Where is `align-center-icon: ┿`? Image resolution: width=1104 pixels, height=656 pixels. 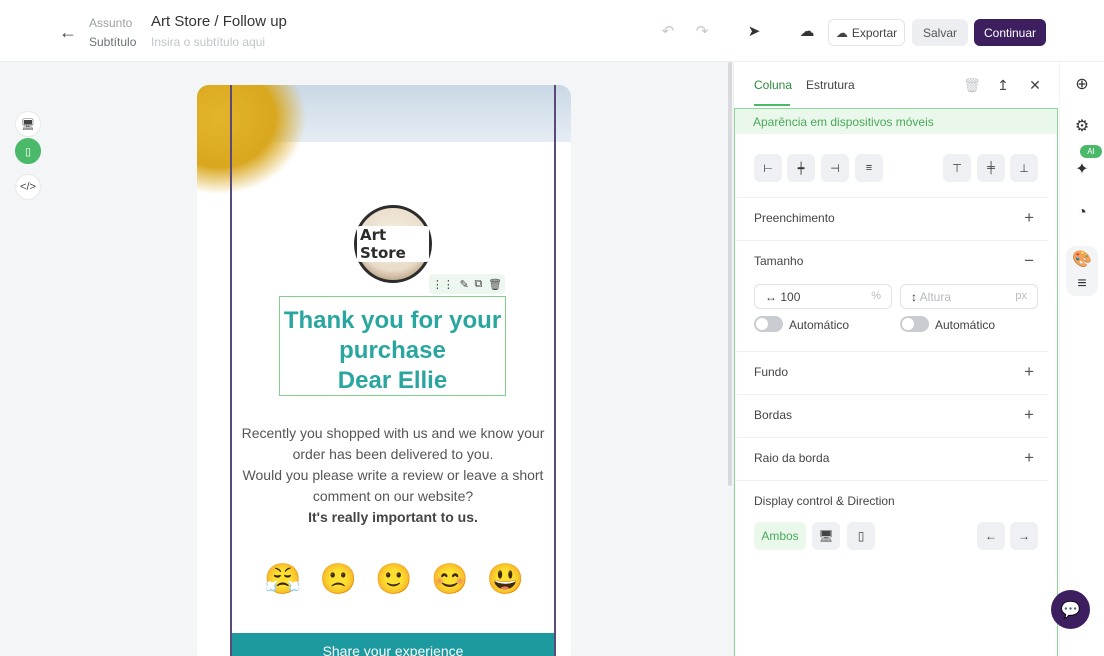 align-center-icon: ┿ is located at coordinates (801, 168).